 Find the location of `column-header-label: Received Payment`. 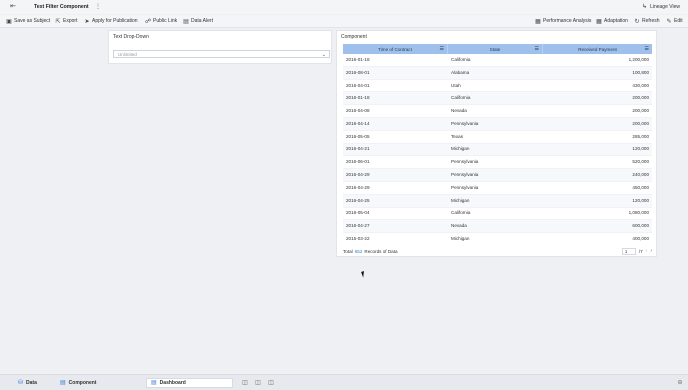

column-header-label: Received Payment is located at coordinates (597, 49).